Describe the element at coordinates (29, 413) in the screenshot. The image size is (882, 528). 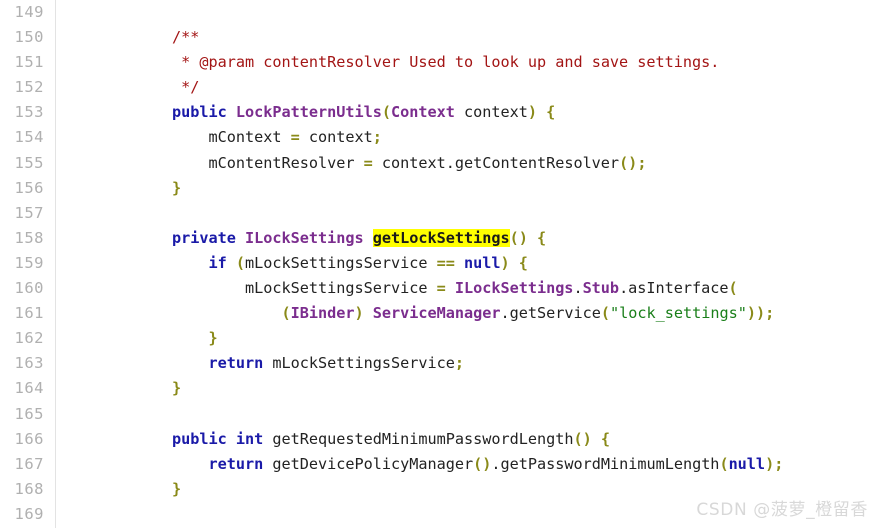
I see `line-number: 165` at that location.